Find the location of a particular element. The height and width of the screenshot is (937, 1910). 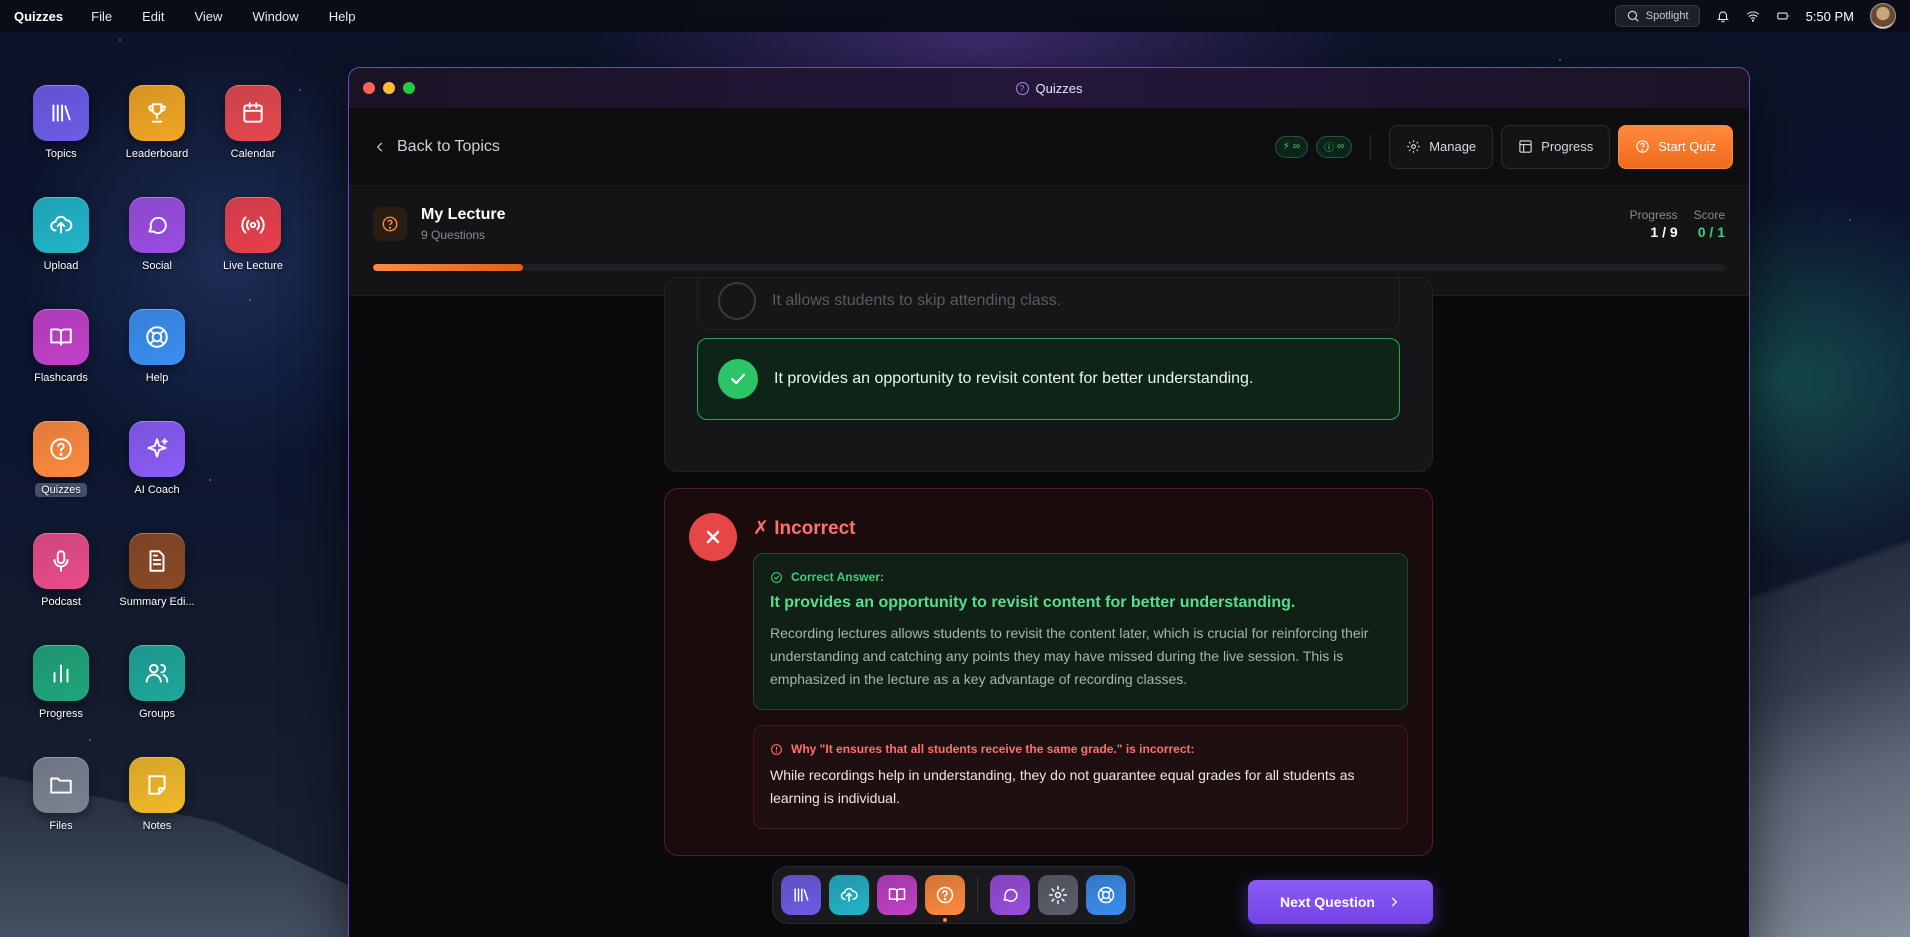

layout-icon is located at coordinates (1525, 146).